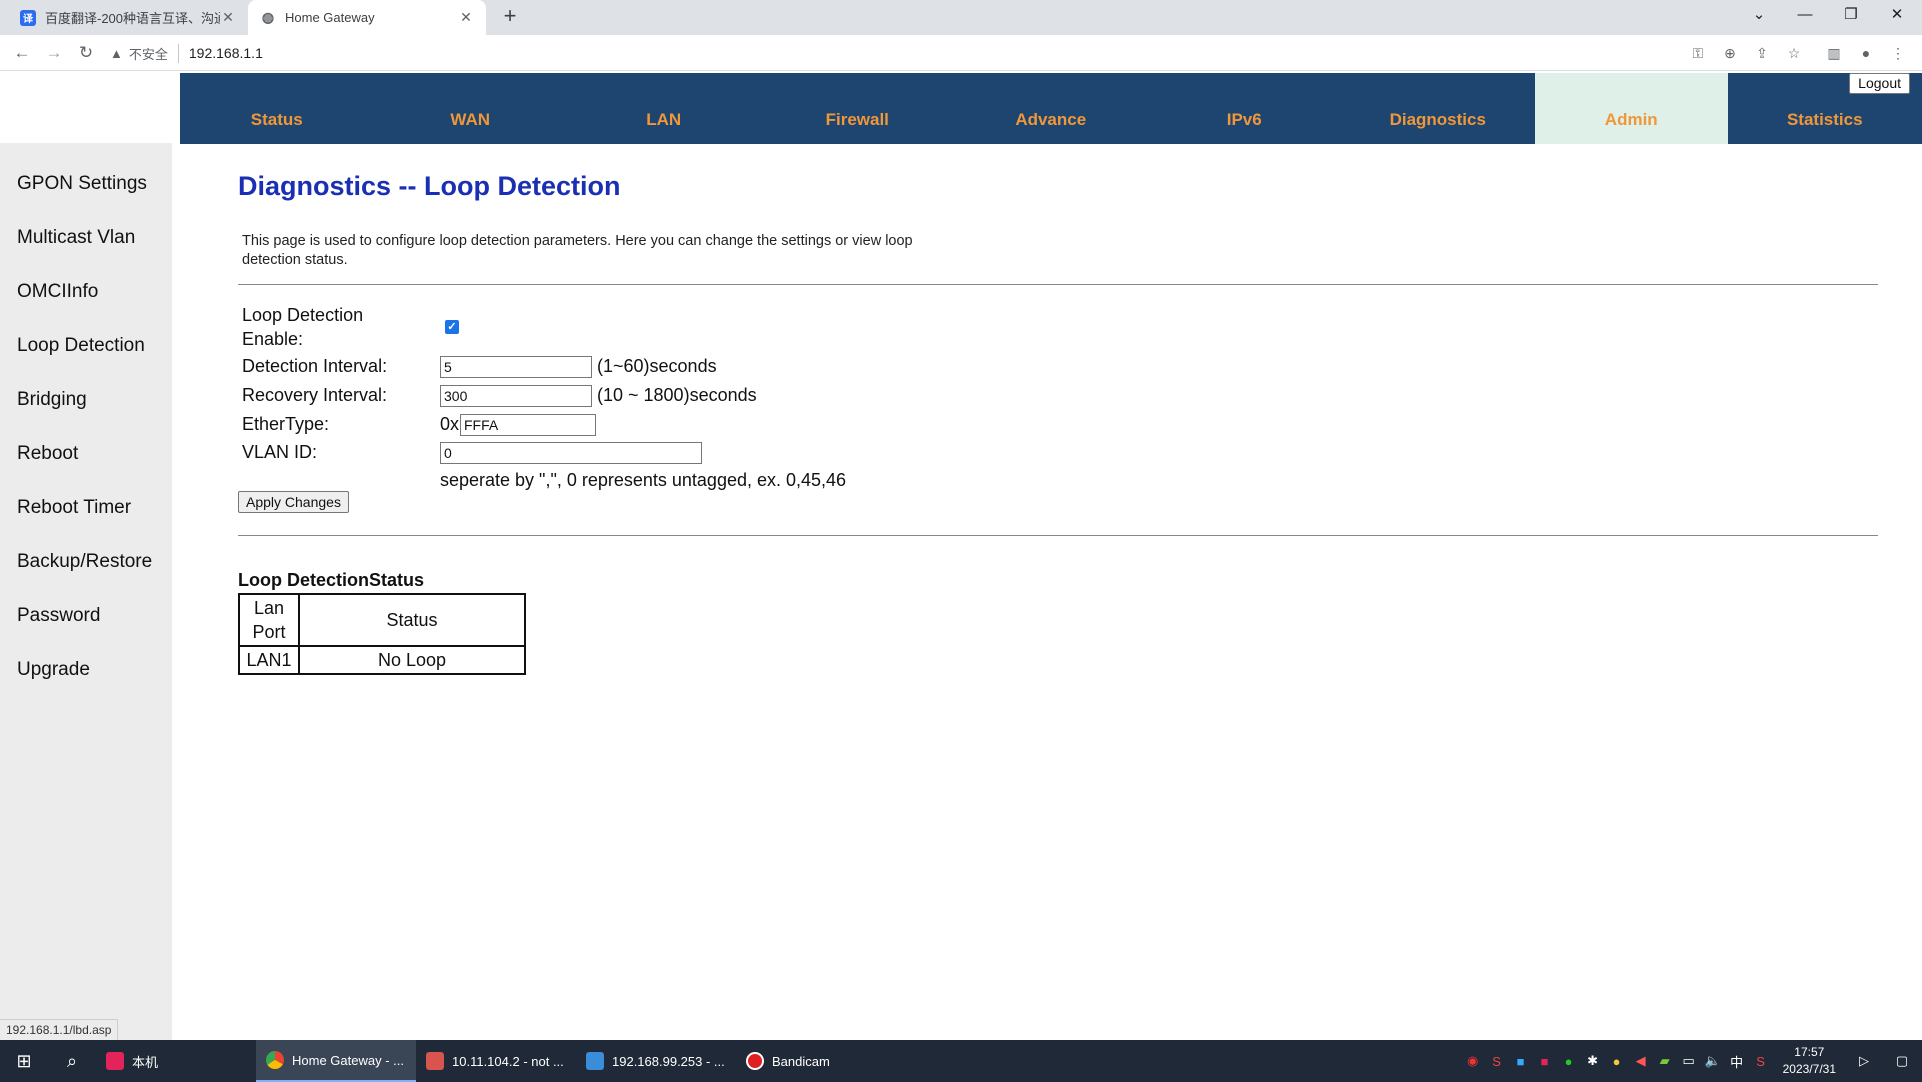 The width and height of the screenshot is (1922, 1082). I want to click on logout-button: Logout, so click(1879, 83).